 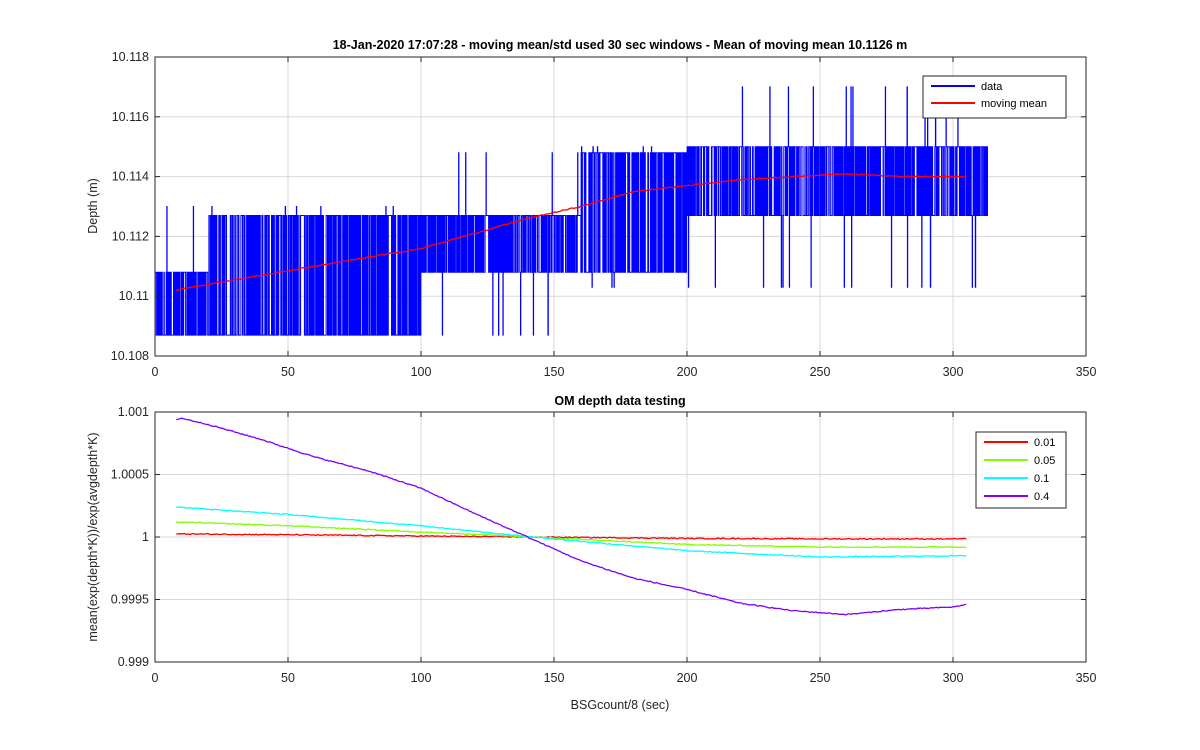 What do you see at coordinates (130, 475) in the screenshot?
I see `y-tick-label: 1.0005` at bounding box center [130, 475].